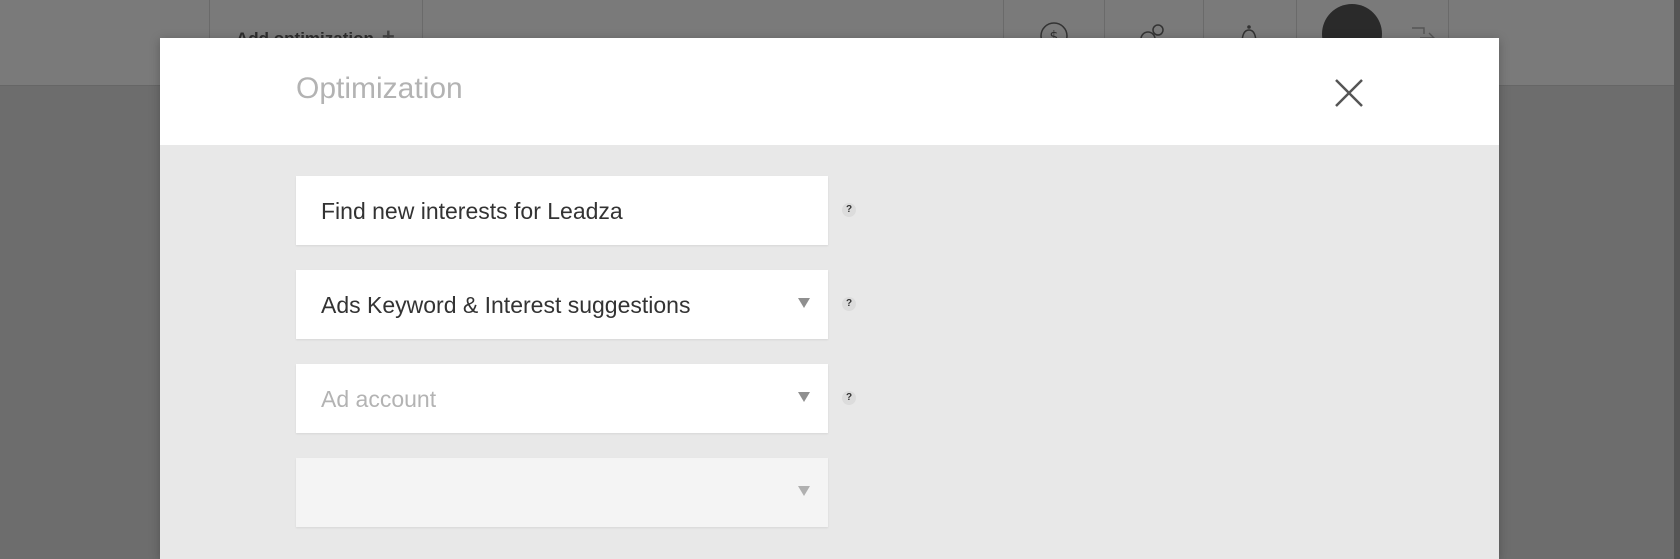 This screenshot has height=559, width=1680. Describe the element at coordinates (562, 492) in the screenshot. I see `disabled-select` at that location.